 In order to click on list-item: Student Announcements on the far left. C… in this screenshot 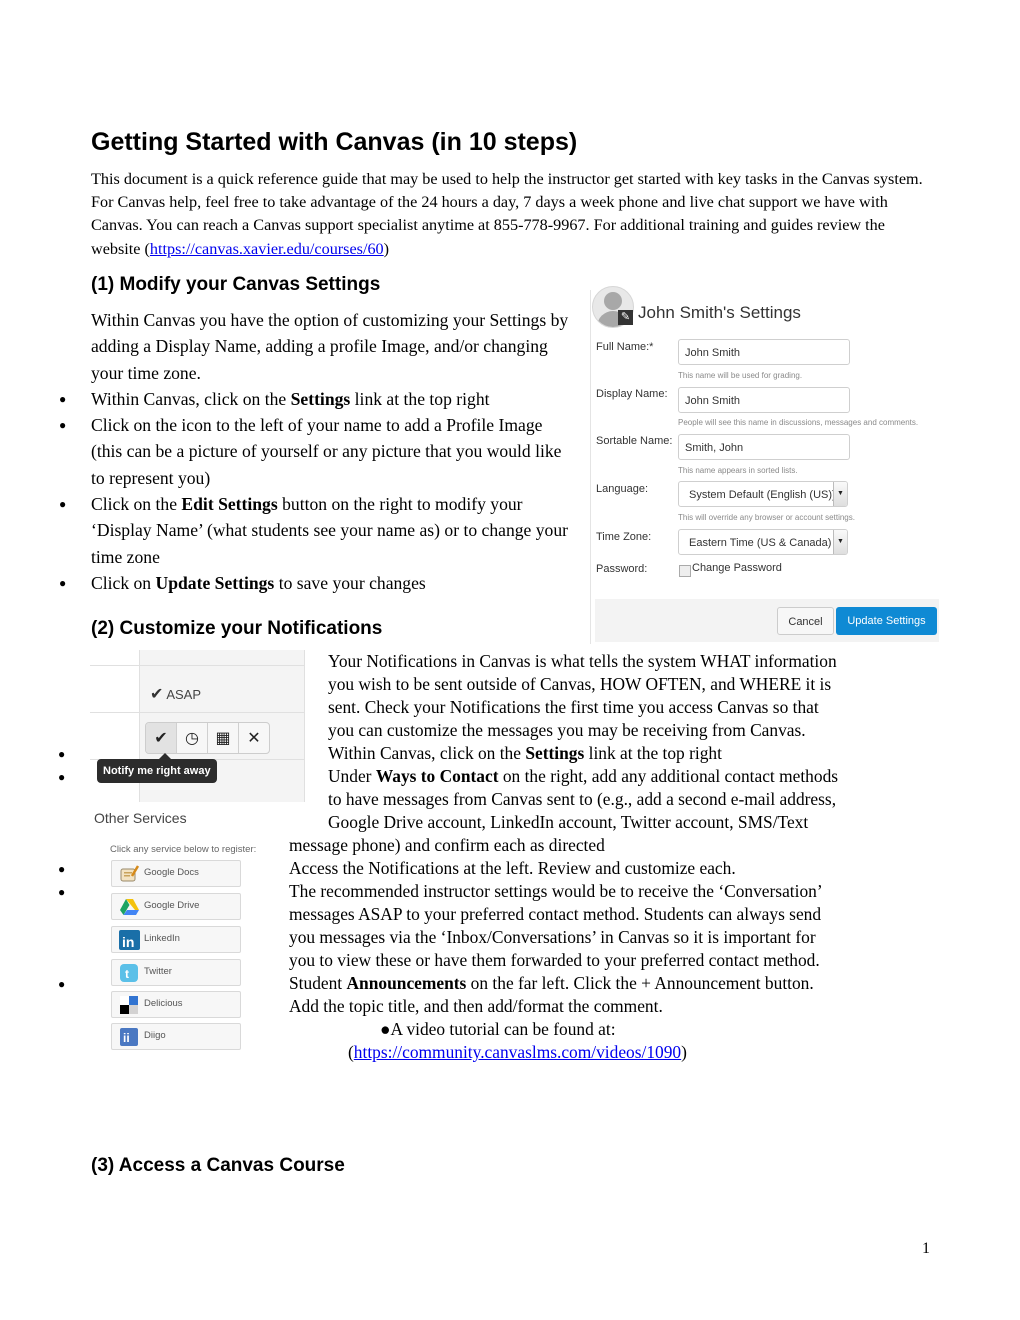, I will do `click(551, 983)`.